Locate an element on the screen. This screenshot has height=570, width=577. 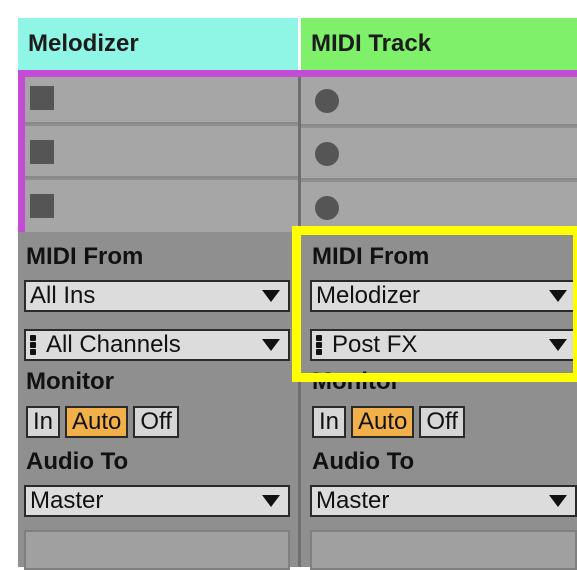
clip-slots-melodizer is located at coordinates (158, 152).